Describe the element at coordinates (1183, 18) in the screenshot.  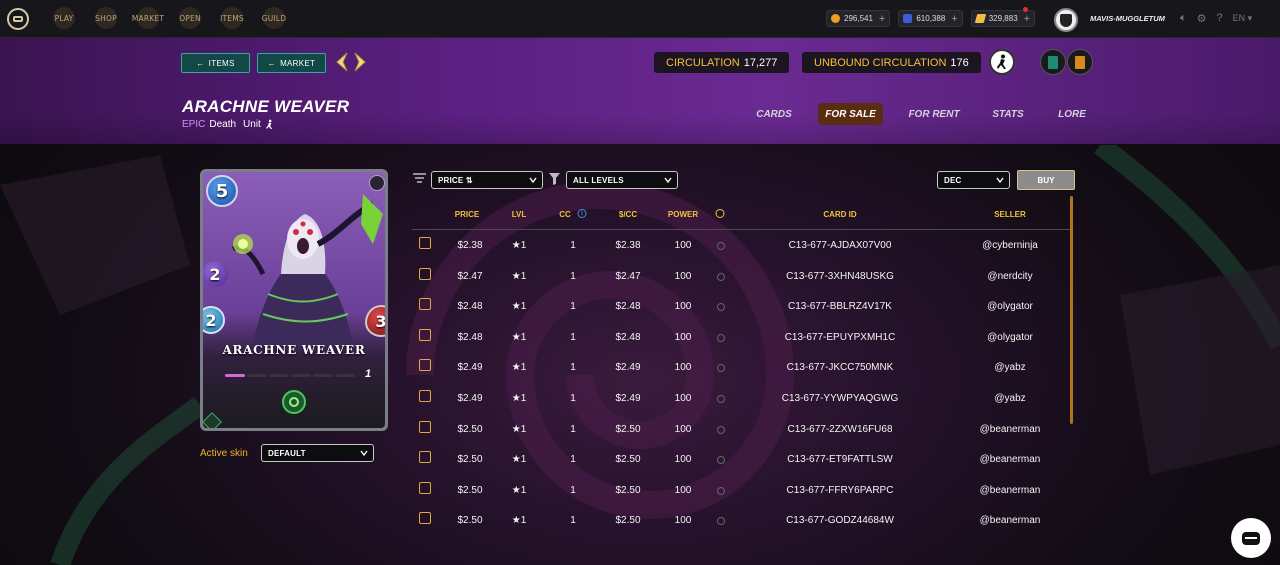
I see `sound-icon: 🔈︎` at that location.